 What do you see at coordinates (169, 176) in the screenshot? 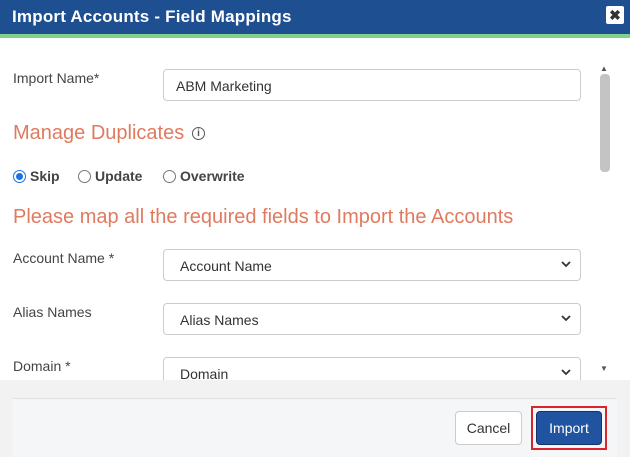
I see `radio-overwrite-dot` at bounding box center [169, 176].